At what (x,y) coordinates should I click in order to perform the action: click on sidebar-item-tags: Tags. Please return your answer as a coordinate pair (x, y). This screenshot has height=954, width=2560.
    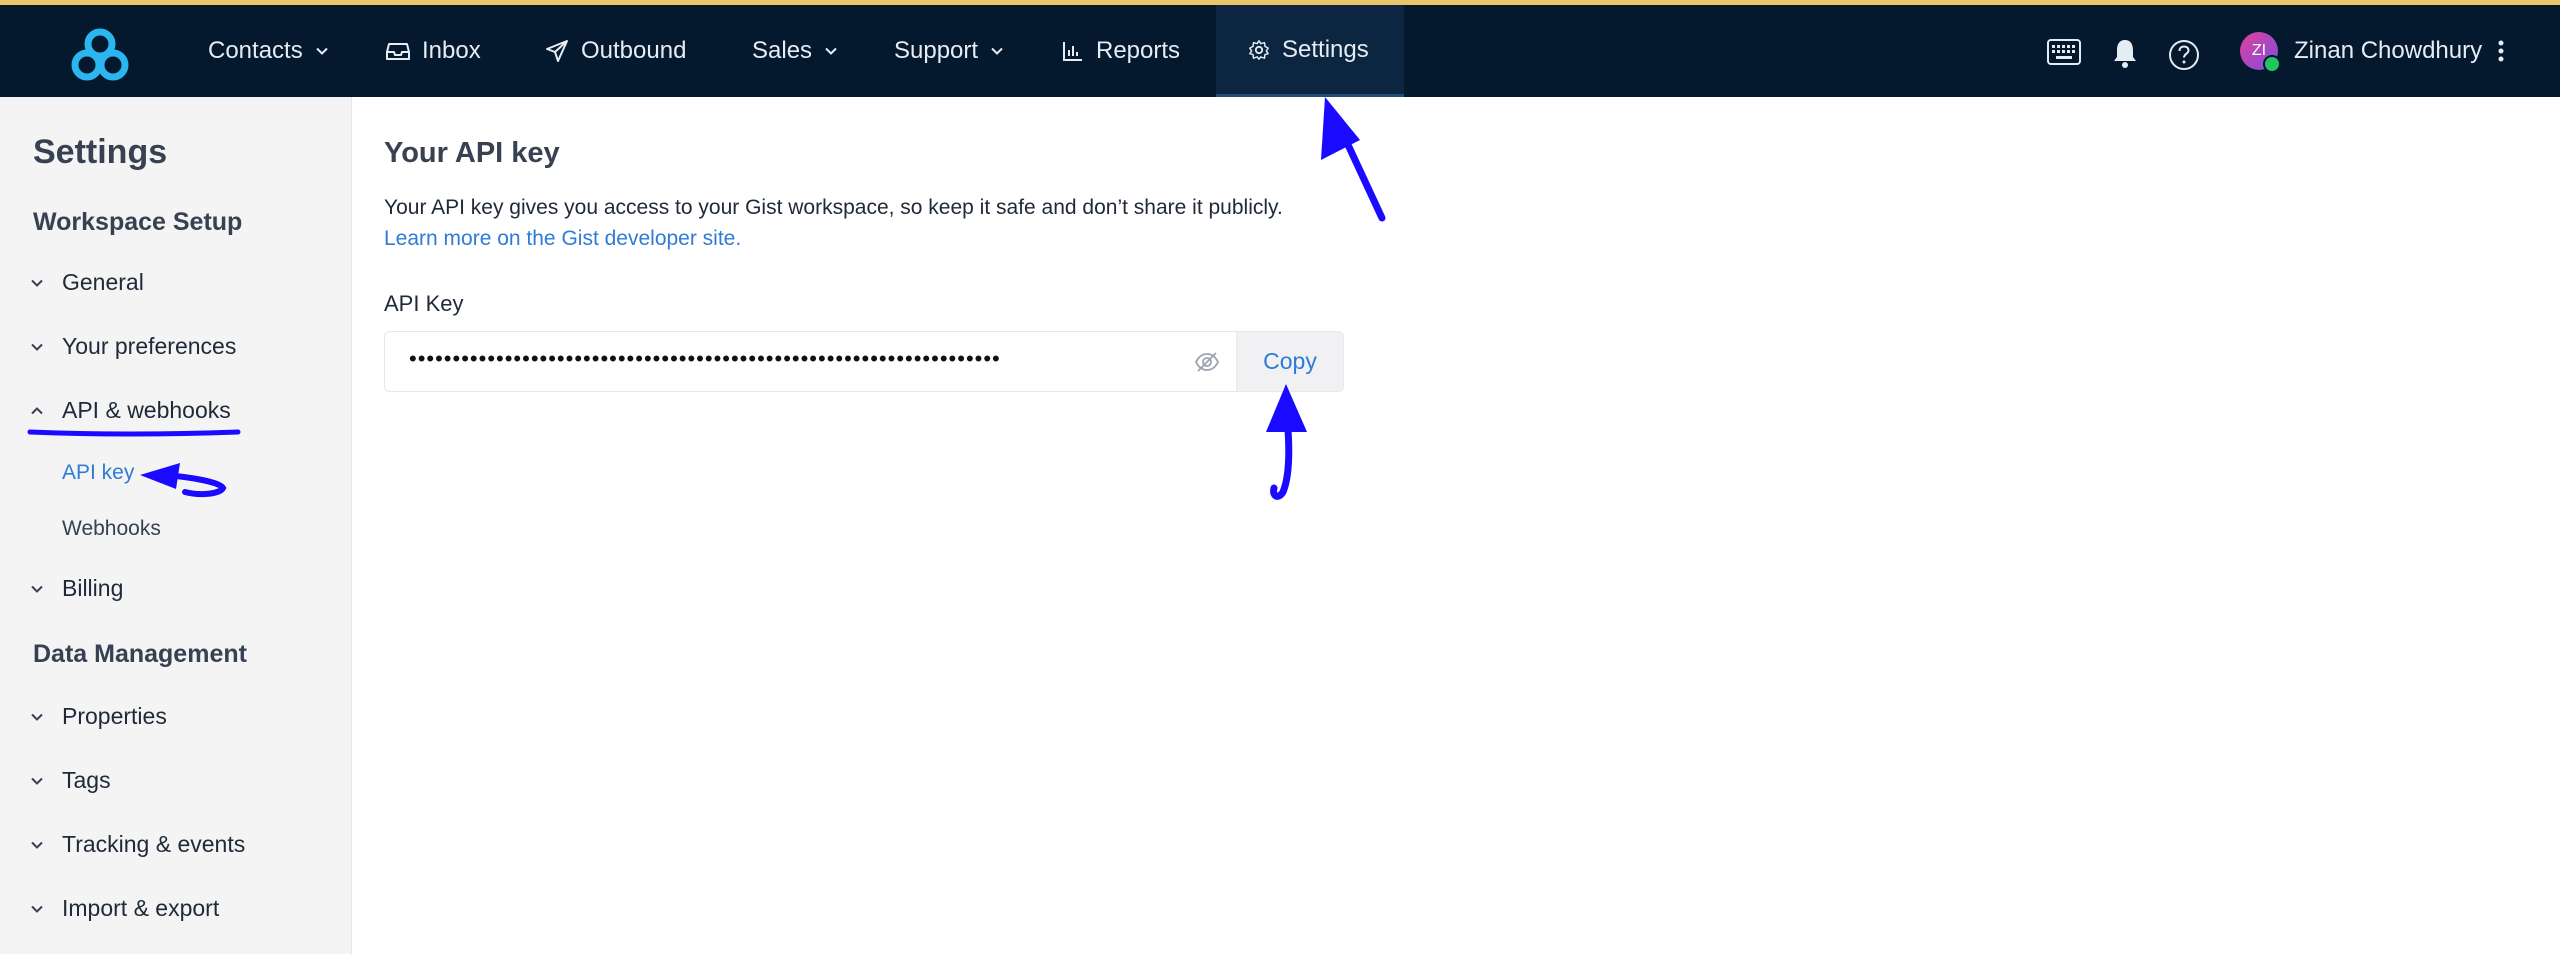
    Looking at the image, I should click on (70, 780).